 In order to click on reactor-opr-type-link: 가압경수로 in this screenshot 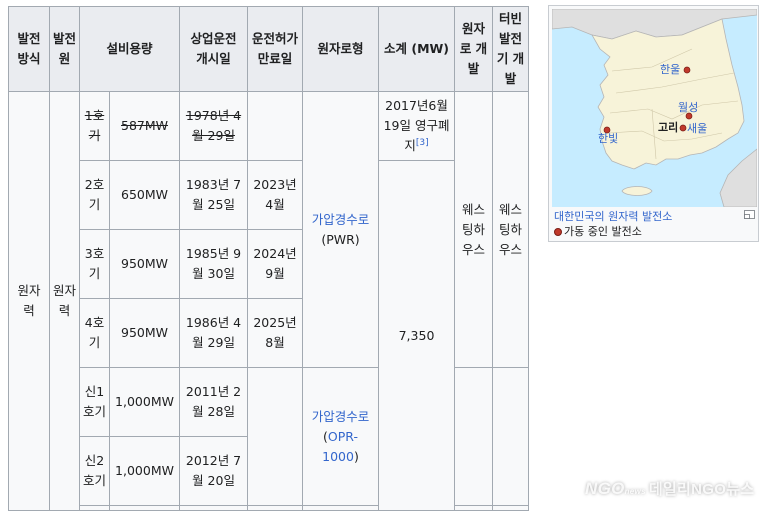, I will do `click(341, 416)`.